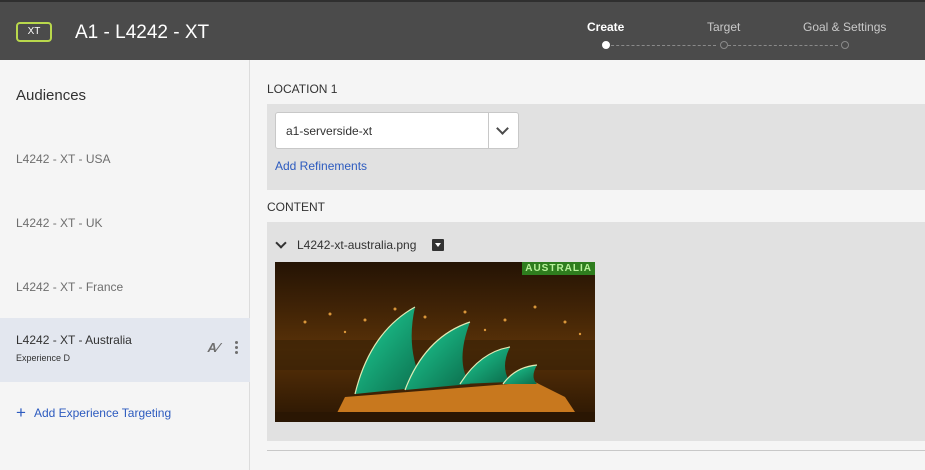 Image resolution: width=925 pixels, height=470 pixels. I want to click on audience-label: L4242 - XT - UK, so click(59, 223).